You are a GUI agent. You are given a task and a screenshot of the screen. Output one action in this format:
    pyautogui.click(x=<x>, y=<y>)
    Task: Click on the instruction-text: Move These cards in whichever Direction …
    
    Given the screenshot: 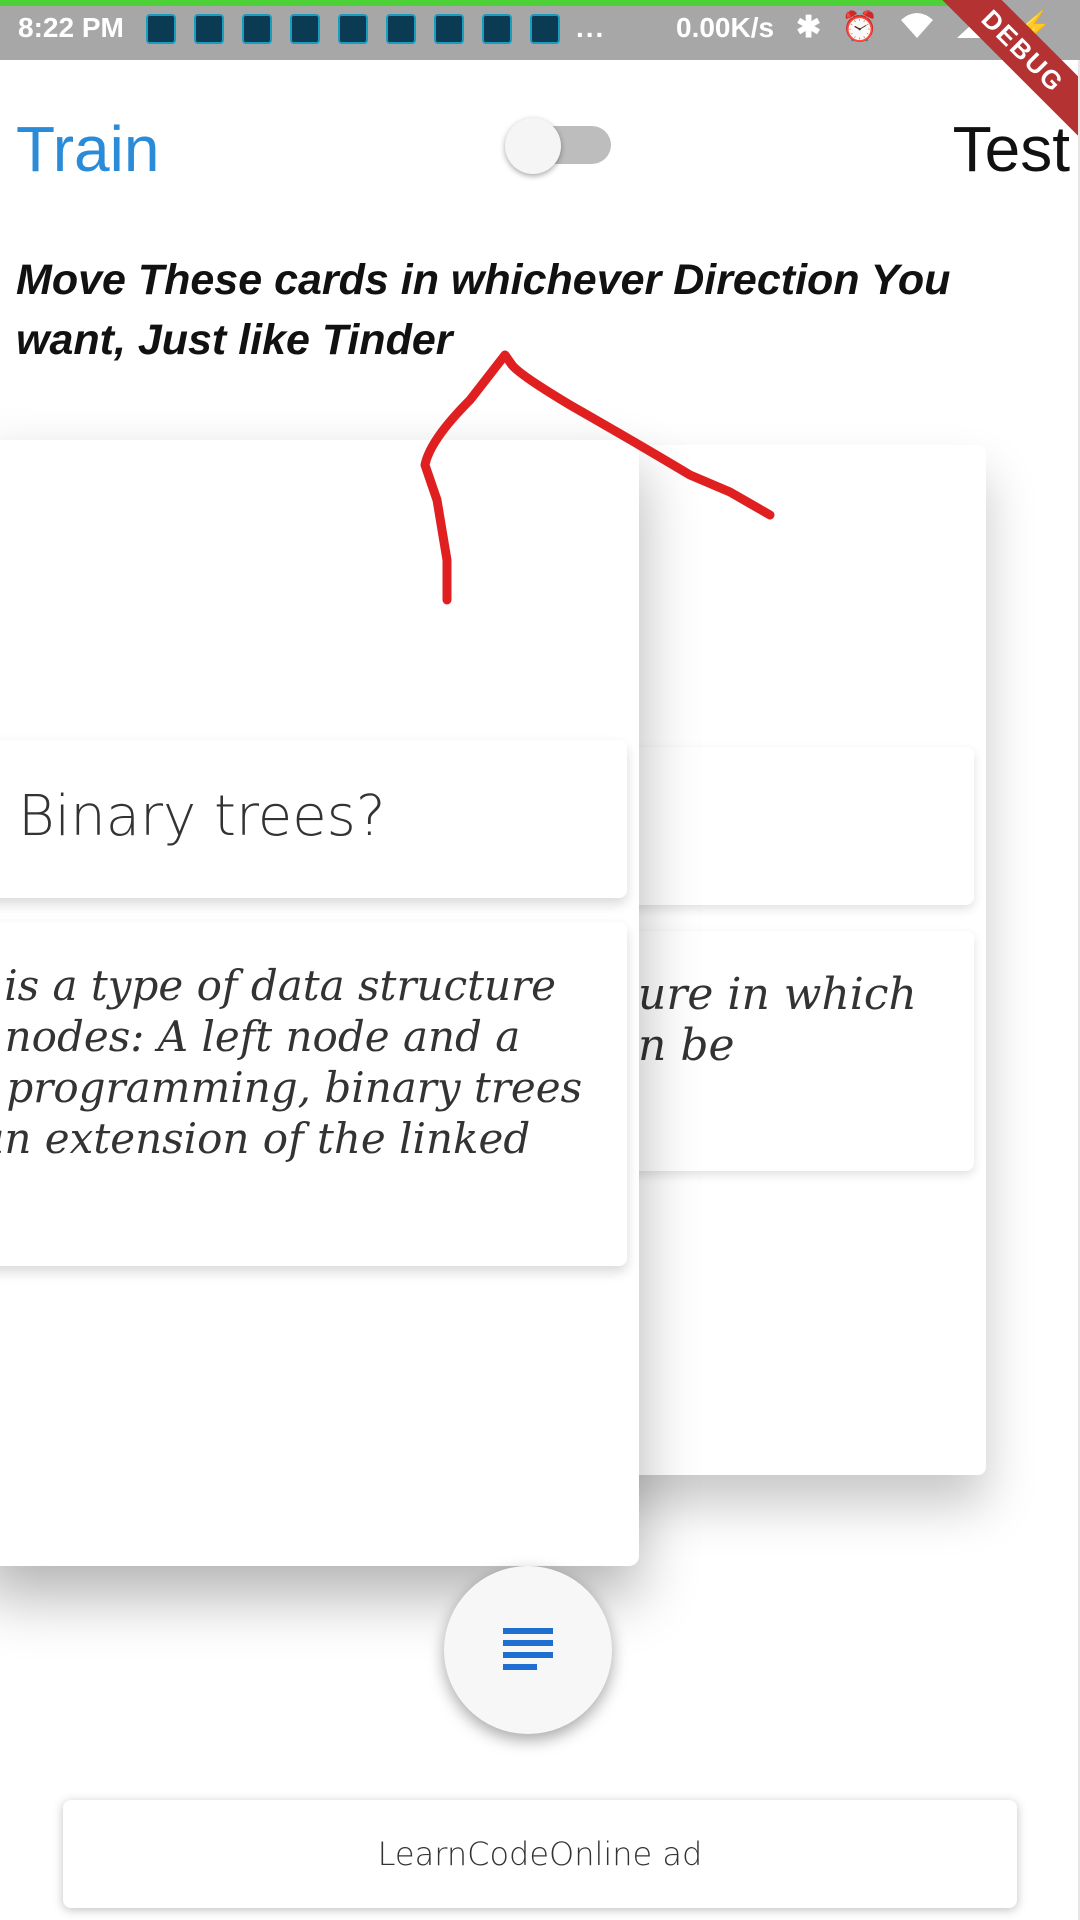 What is the action you would take?
    pyautogui.click(x=483, y=310)
    